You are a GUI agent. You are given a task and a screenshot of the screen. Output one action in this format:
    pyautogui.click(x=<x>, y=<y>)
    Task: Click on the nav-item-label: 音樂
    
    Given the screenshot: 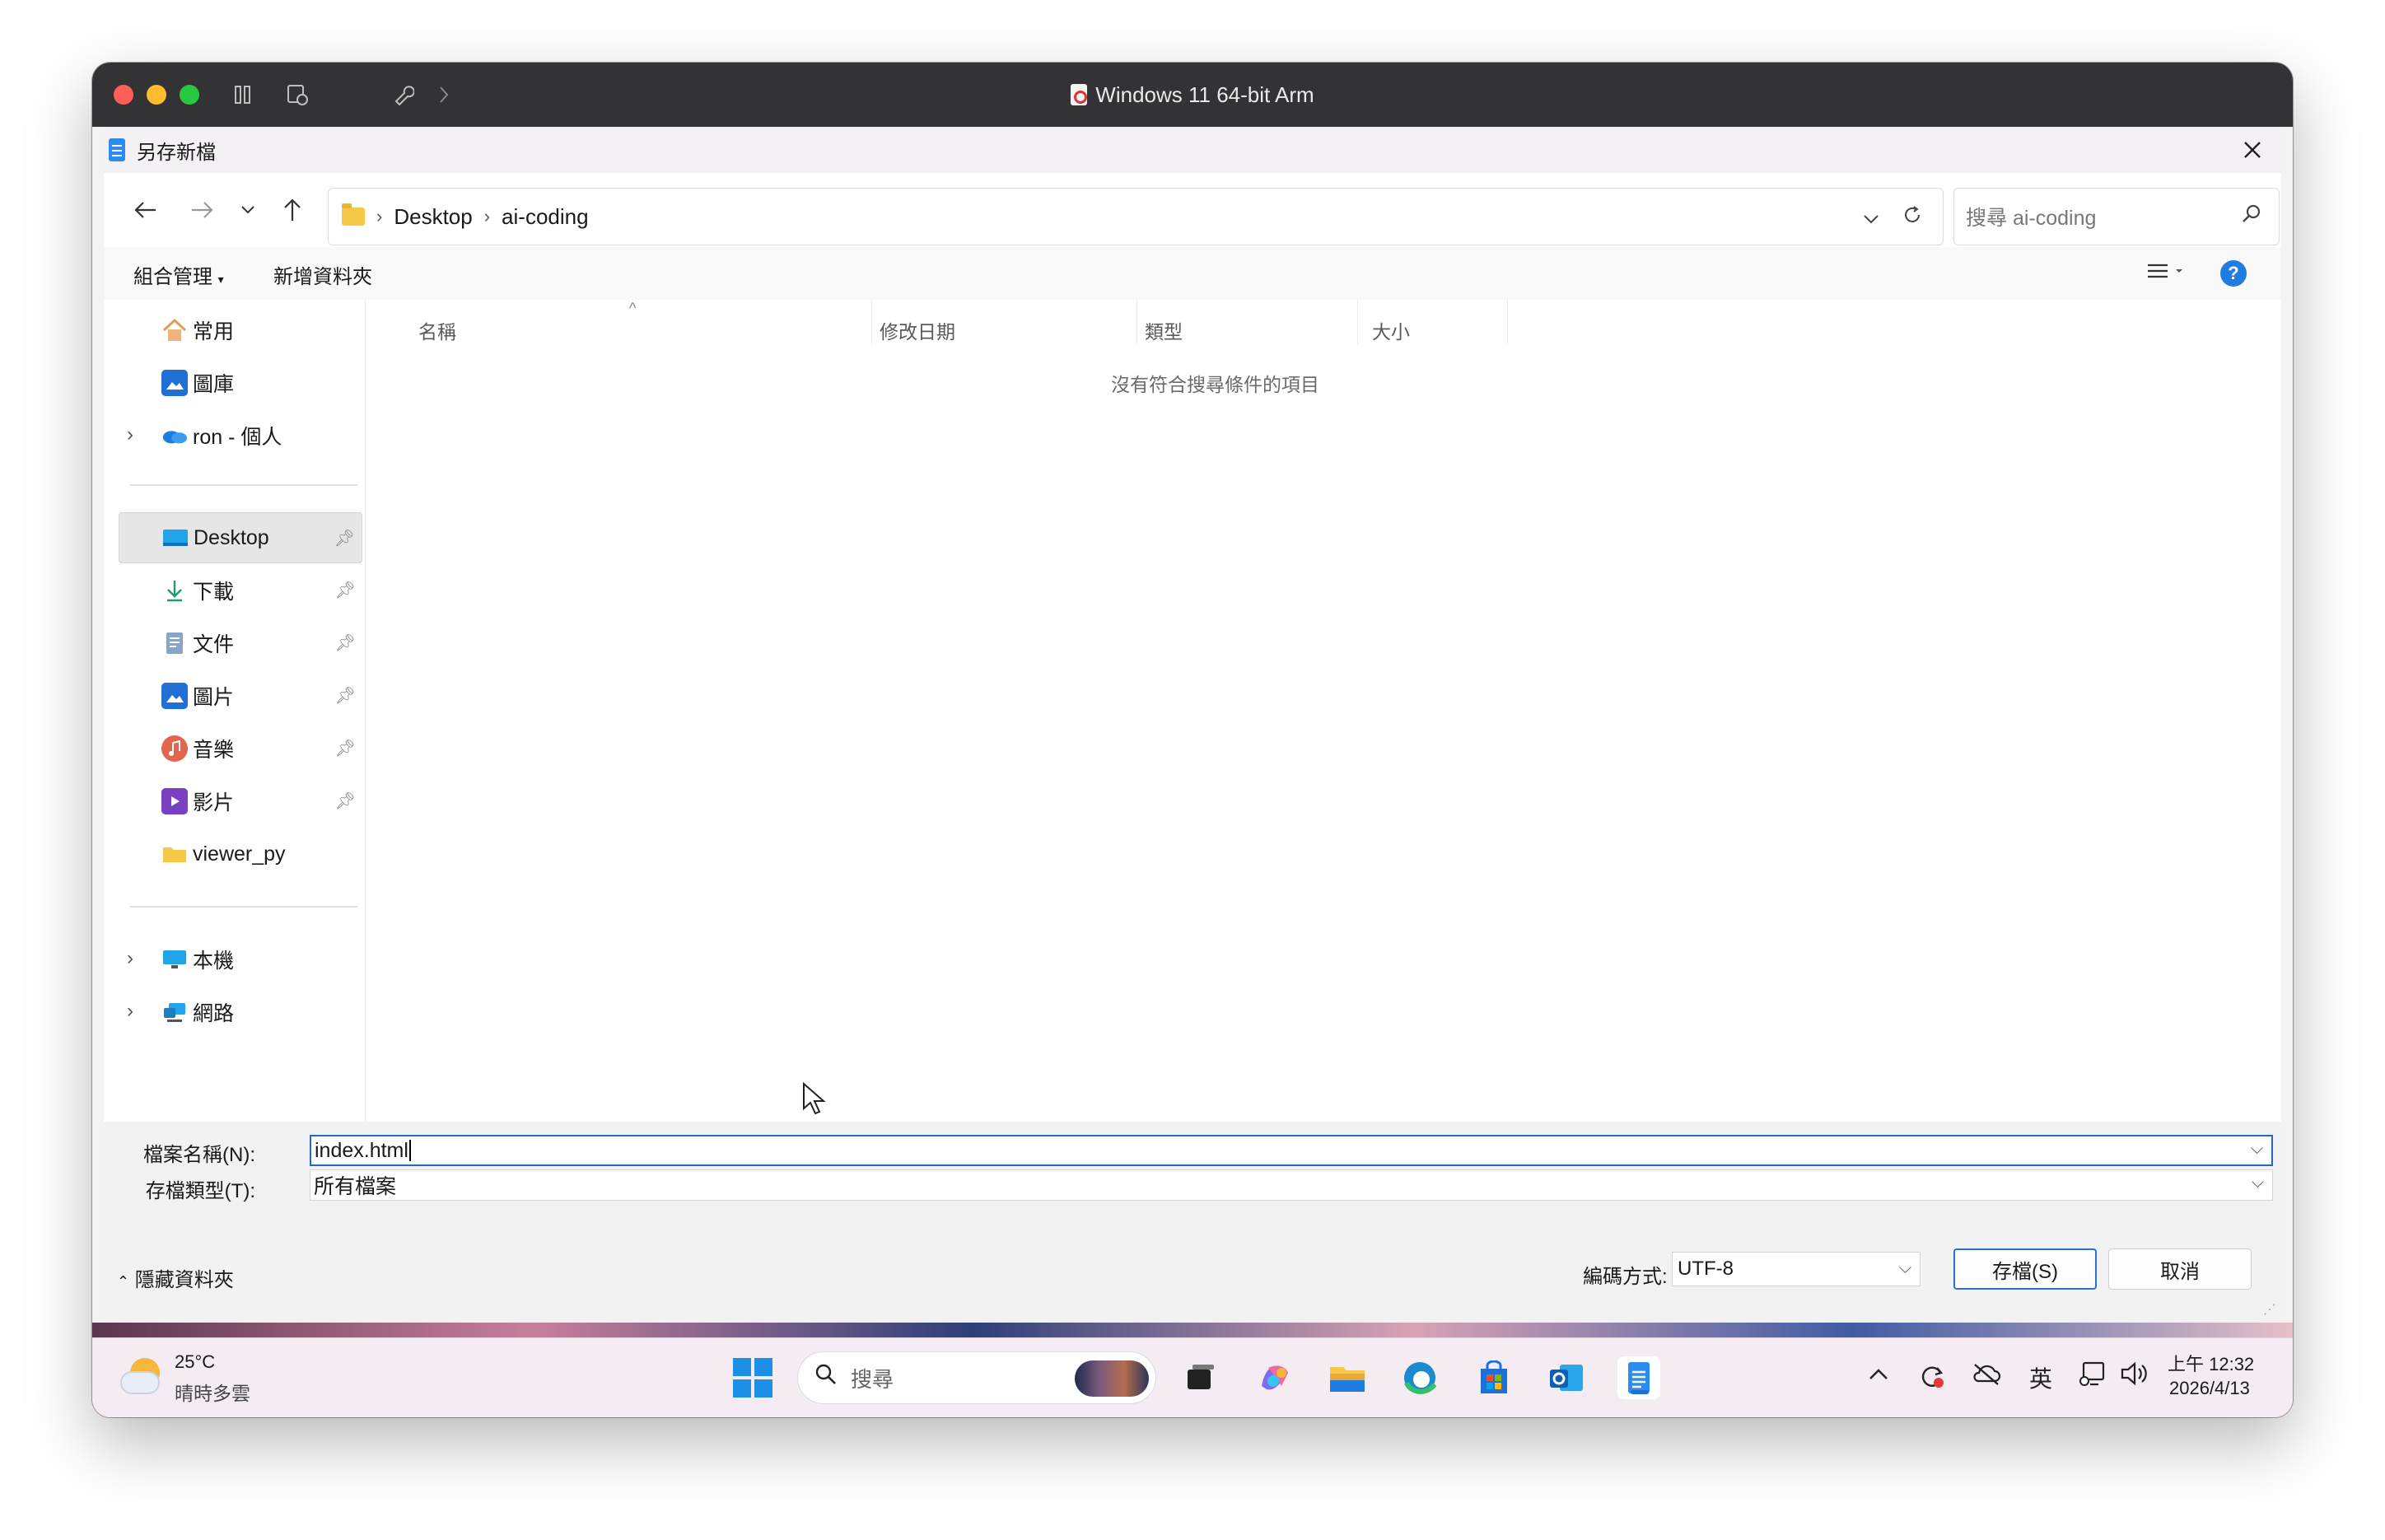 What is the action you would take?
    pyautogui.click(x=214, y=750)
    